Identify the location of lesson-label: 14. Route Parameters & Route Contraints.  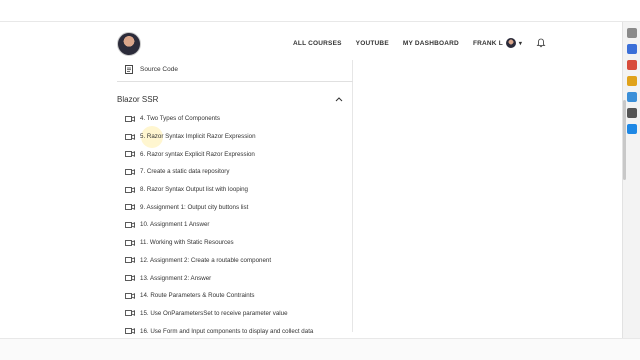
(197, 296).